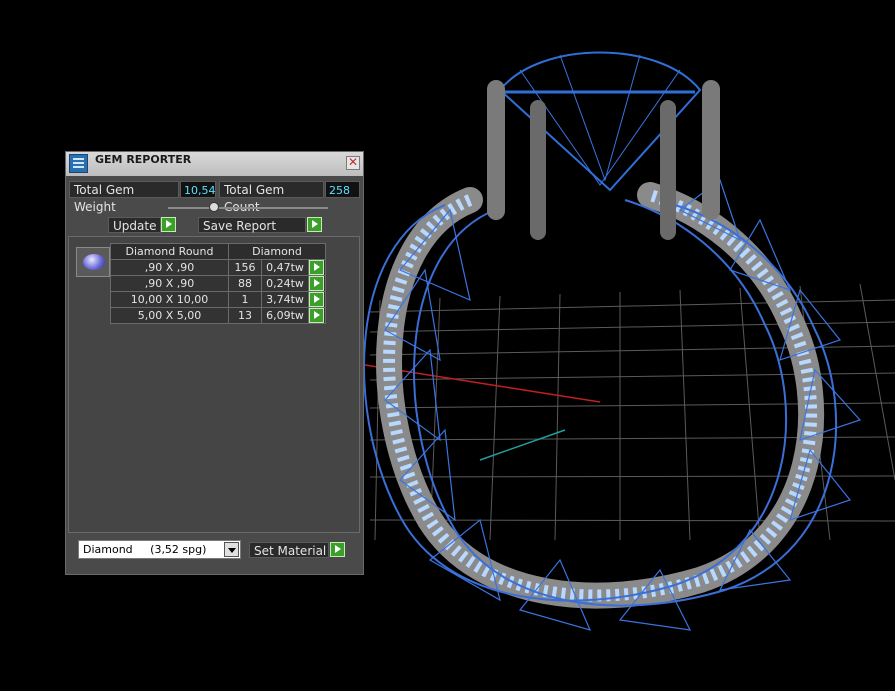 The height and width of the screenshot is (691, 895). Describe the element at coordinates (145, 549) in the screenshot. I see `material-select-value: Diamond (3,52 spg)` at that location.